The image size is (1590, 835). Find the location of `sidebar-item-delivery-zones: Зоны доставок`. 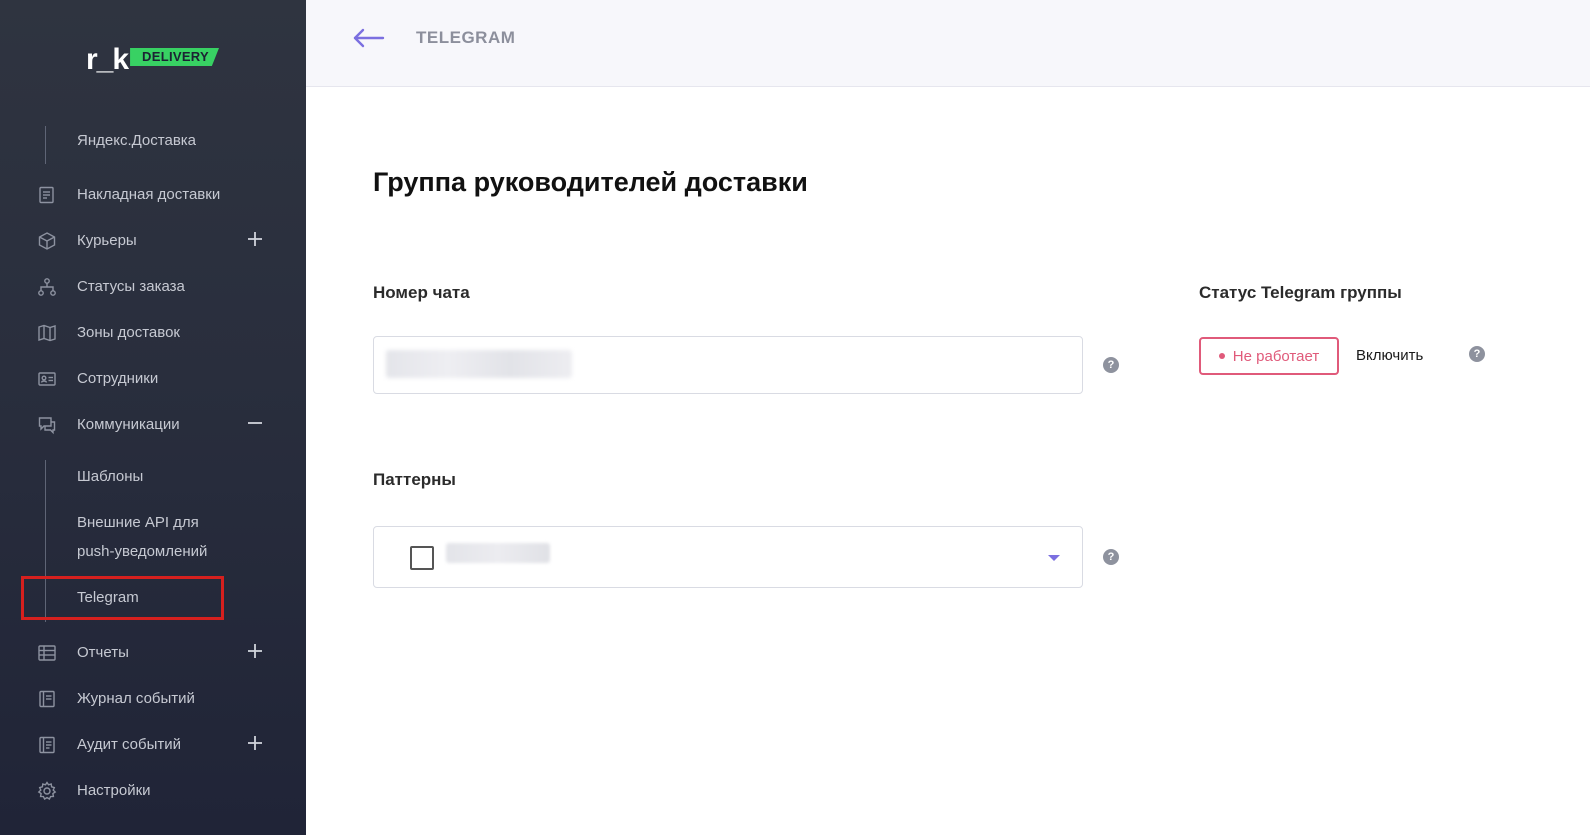

sidebar-item-delivery-zones: Зоны доставок is located at coordinates (153, 332).